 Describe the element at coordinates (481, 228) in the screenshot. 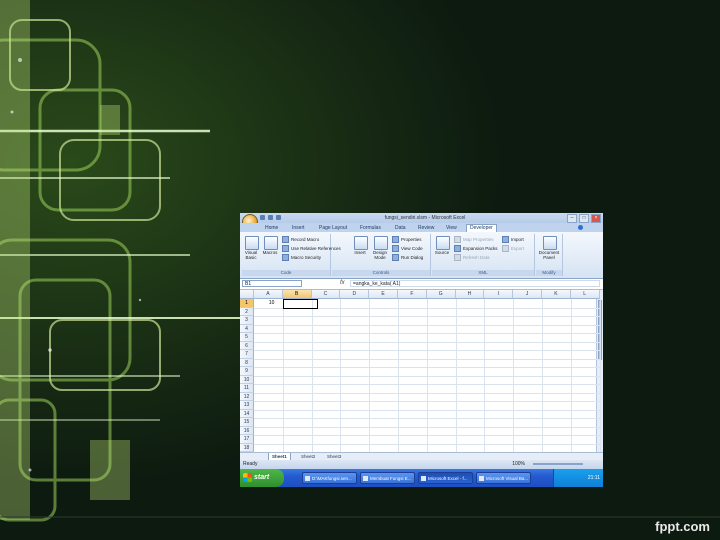

I see `tab-developer: Developer` at that location.